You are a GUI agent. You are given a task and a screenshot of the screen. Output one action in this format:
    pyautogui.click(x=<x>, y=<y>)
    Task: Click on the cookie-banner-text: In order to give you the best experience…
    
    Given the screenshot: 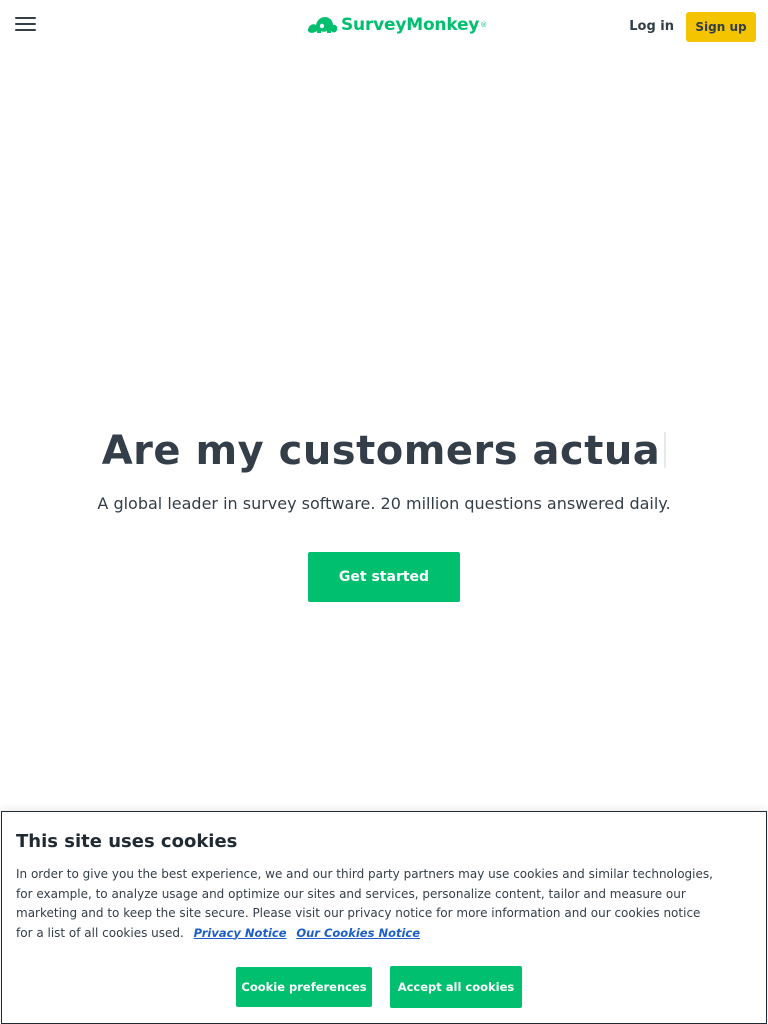 What is the action you would take?
    pyautogui.click(x=366, y=904)
    